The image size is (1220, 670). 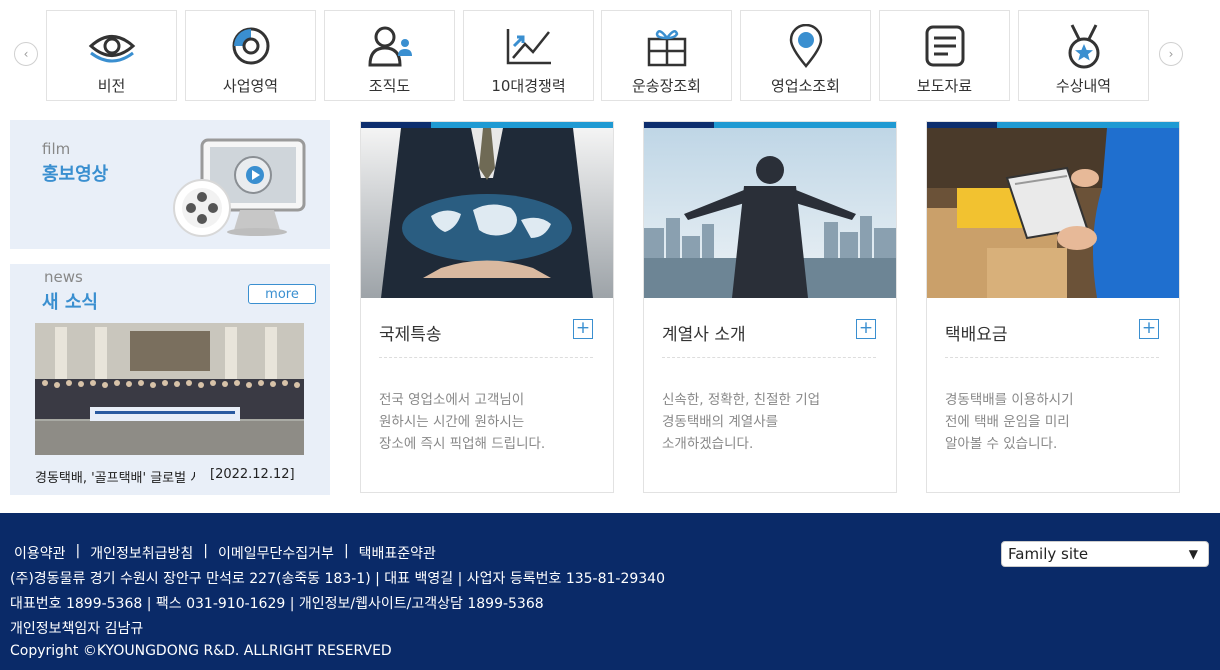 I want to click on footer-link-email-refusal: 이메일무단수집거부, so click(x=276, y=553).